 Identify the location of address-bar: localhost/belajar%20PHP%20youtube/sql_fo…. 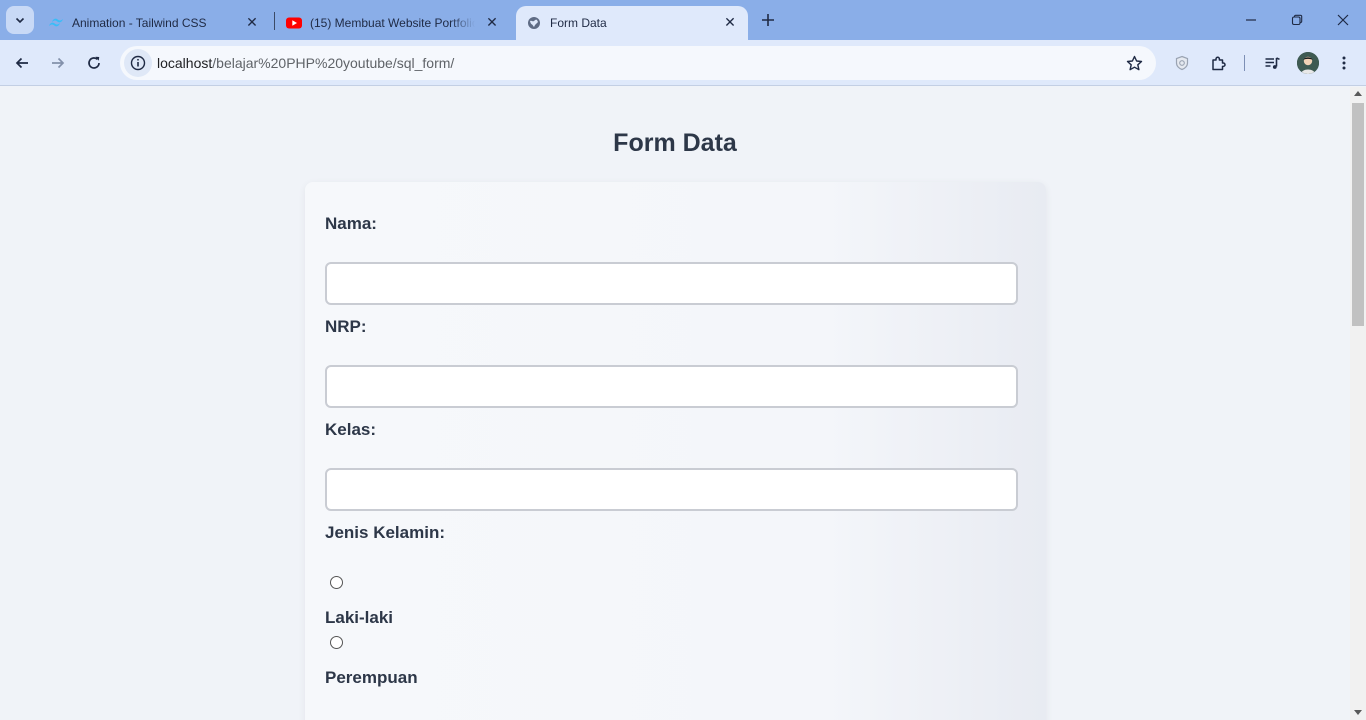
(638, 63).